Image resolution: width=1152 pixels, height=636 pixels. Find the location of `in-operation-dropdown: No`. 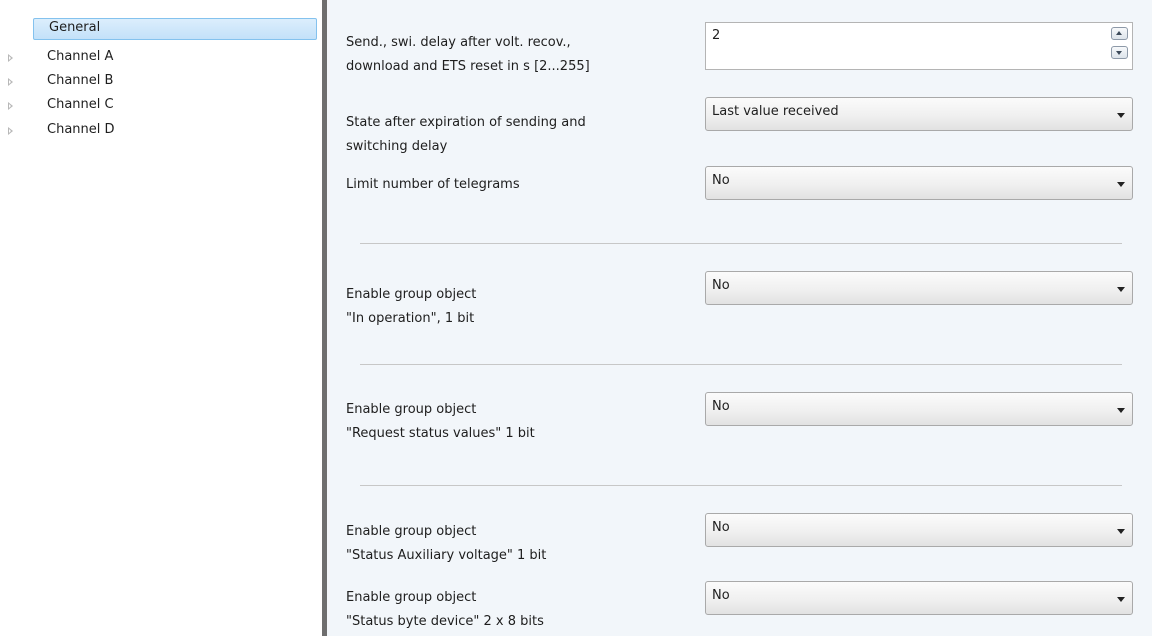

in-operation-dropdown: No is located at coordinates (919, 288).